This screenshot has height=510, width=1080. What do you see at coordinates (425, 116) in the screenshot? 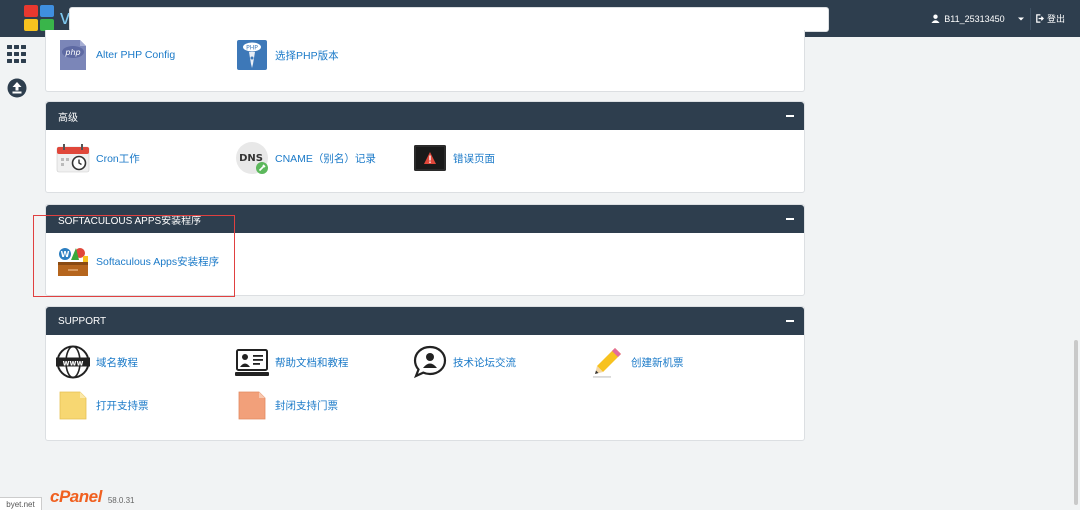
I see `advanced-panel-header: 高级` at bounding box center [425, 116].